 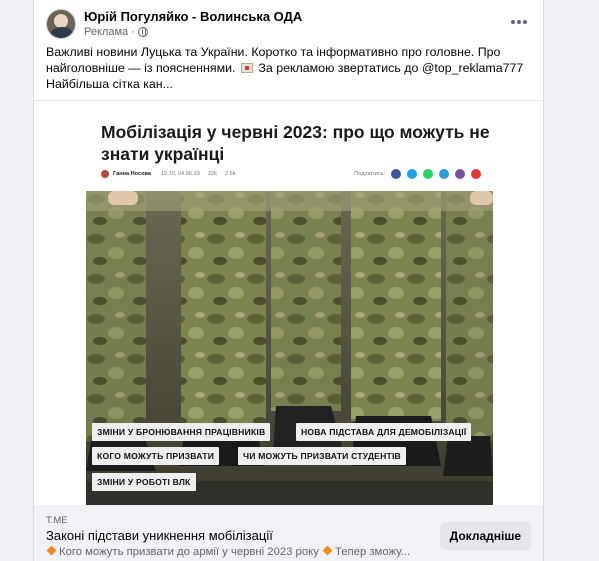 I want to click on globe-icon, so click(x=142, y=32).